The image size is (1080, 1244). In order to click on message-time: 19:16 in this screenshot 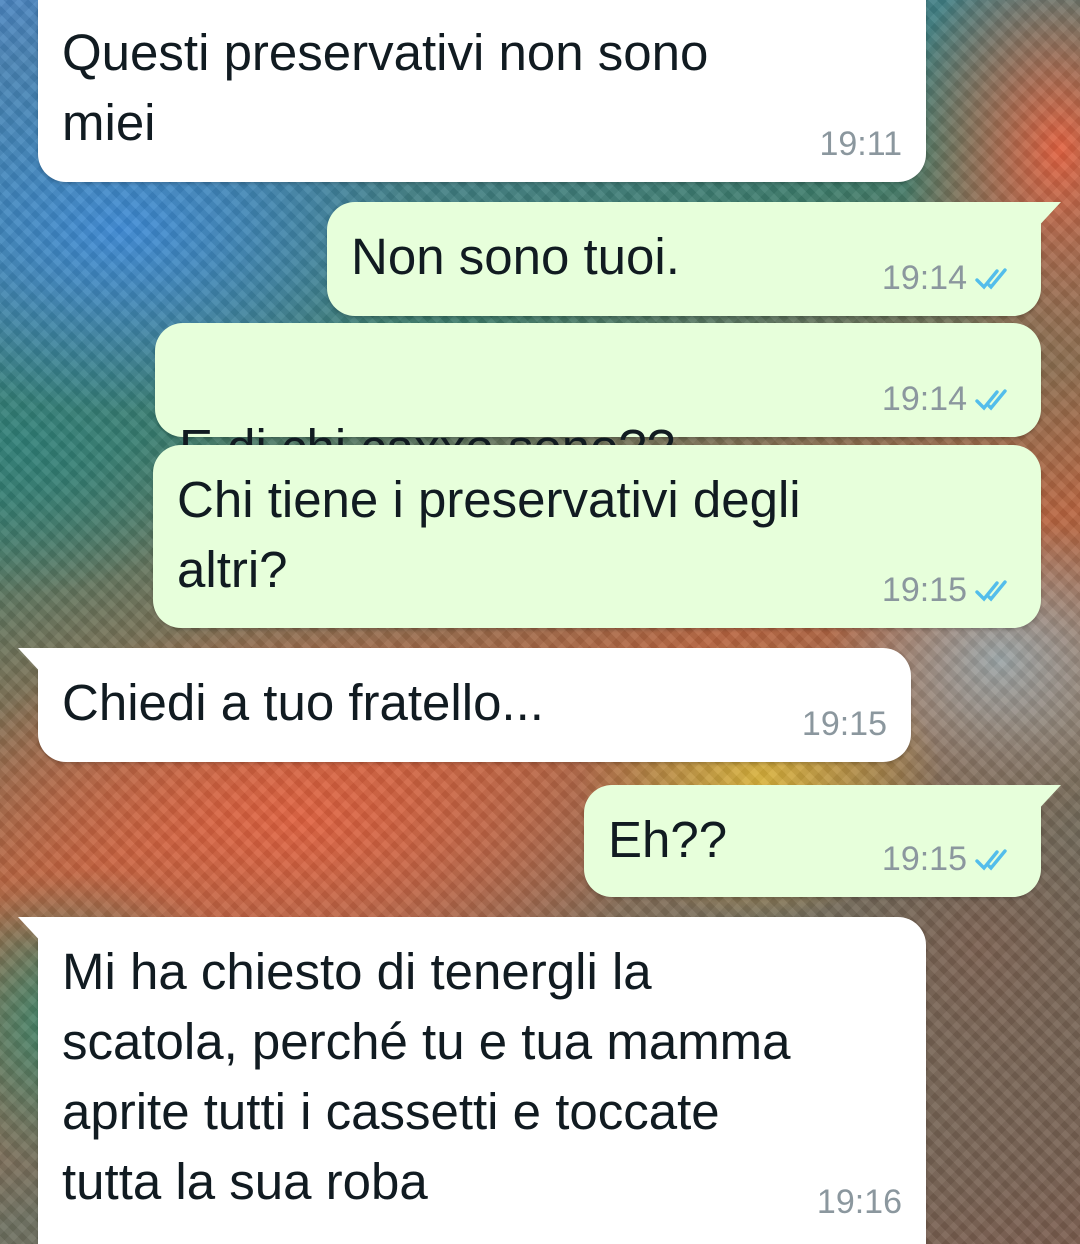, I will do `click(859, 1202)`.